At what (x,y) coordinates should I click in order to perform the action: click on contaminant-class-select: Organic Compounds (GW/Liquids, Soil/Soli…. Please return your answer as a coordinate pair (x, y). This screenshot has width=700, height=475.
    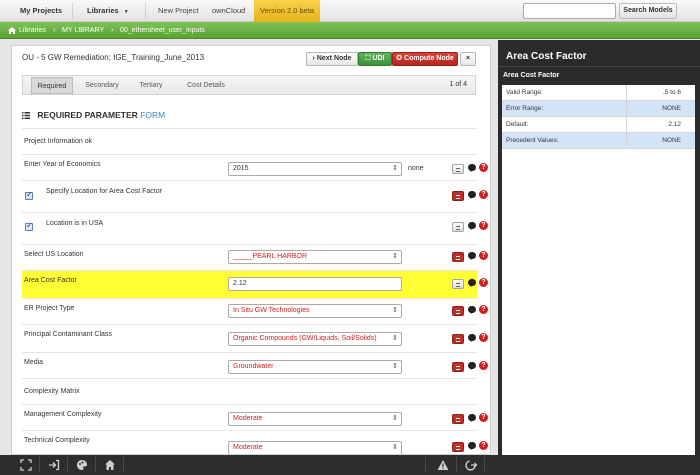
    Looking at the image, I should click on (315, 339).